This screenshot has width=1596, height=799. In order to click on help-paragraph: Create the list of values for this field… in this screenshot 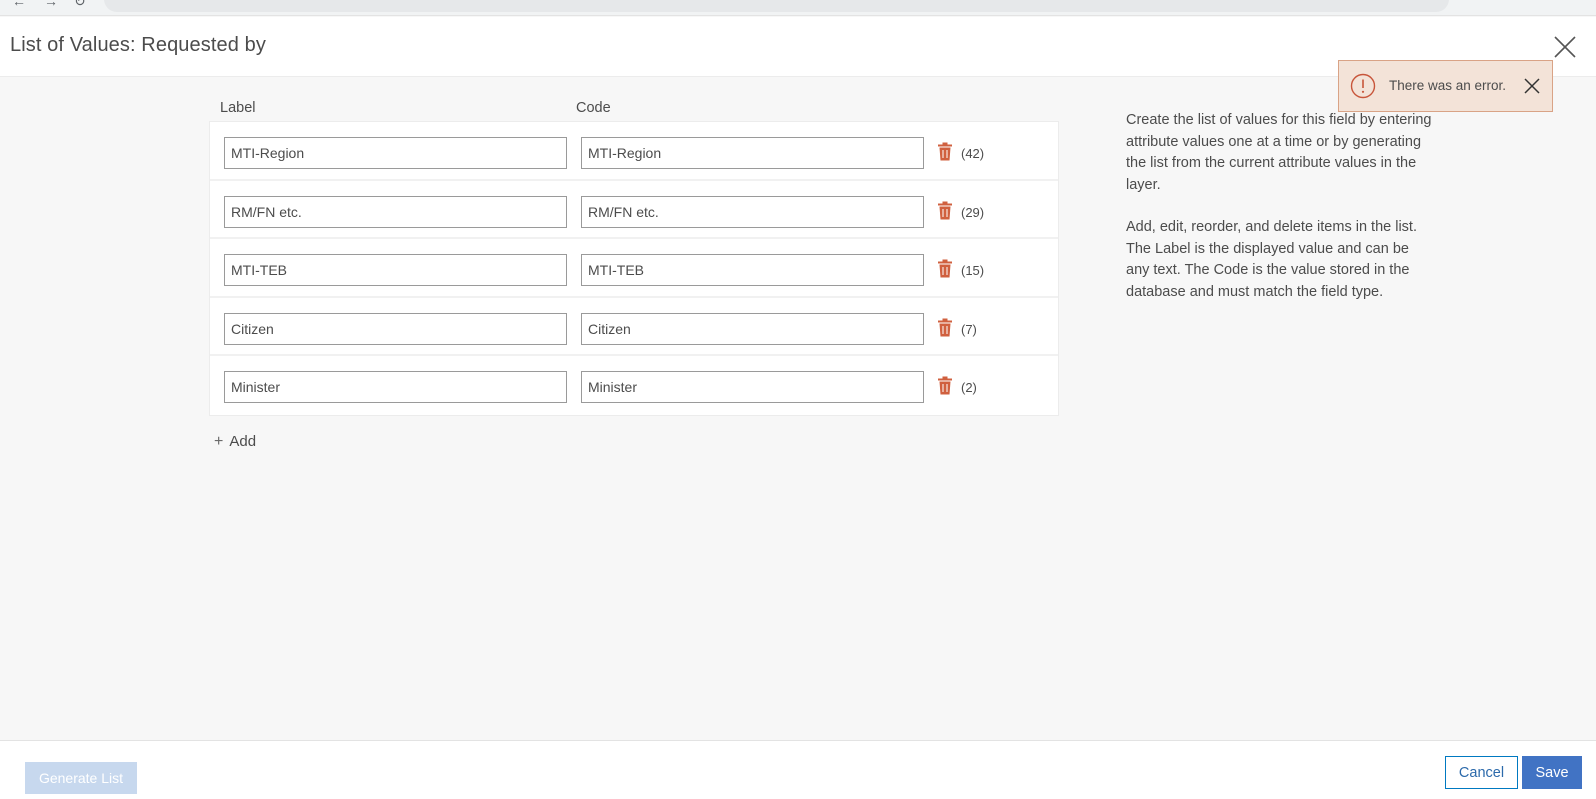, I will do `click(1279, 152)`.